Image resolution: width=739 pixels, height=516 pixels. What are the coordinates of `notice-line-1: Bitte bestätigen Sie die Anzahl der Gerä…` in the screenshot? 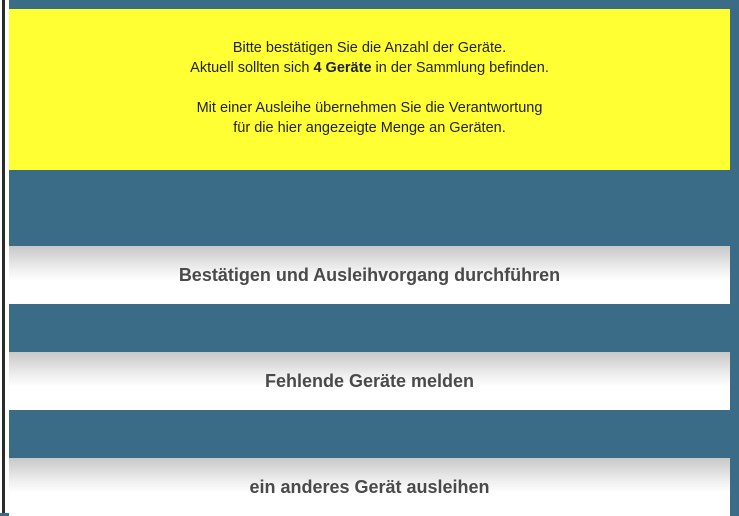 It's located at (369, 48).